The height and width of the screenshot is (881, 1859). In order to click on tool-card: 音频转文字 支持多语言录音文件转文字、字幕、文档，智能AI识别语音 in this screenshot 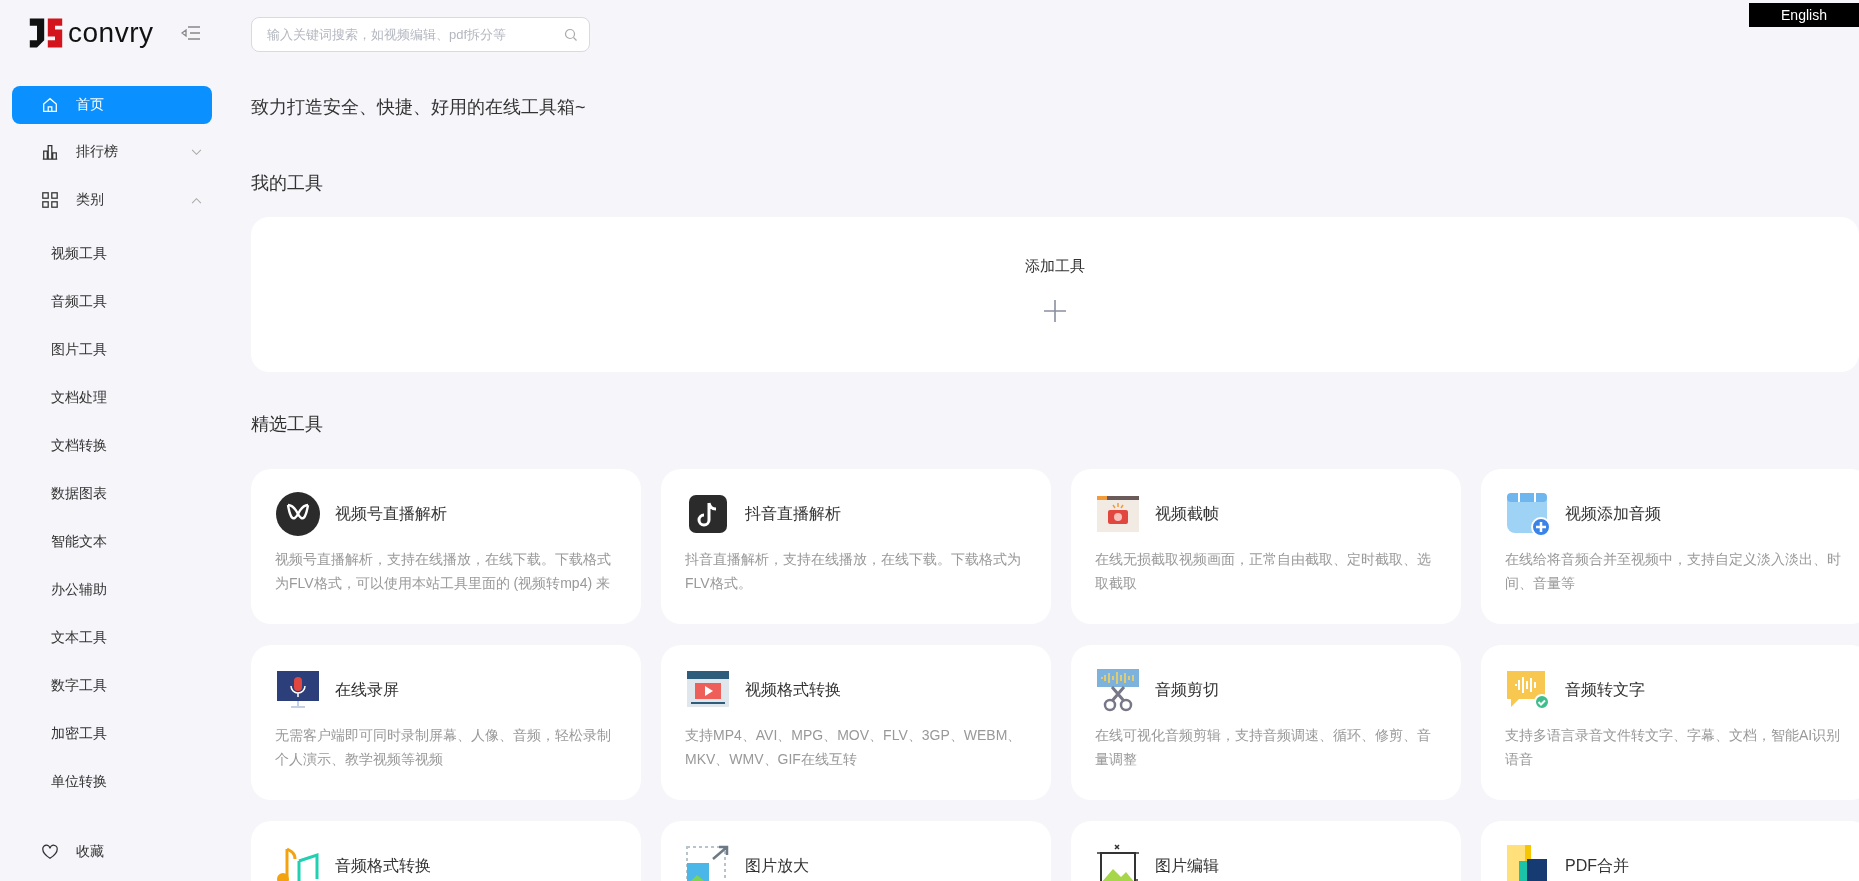, I will do `click(1670, 722)`.